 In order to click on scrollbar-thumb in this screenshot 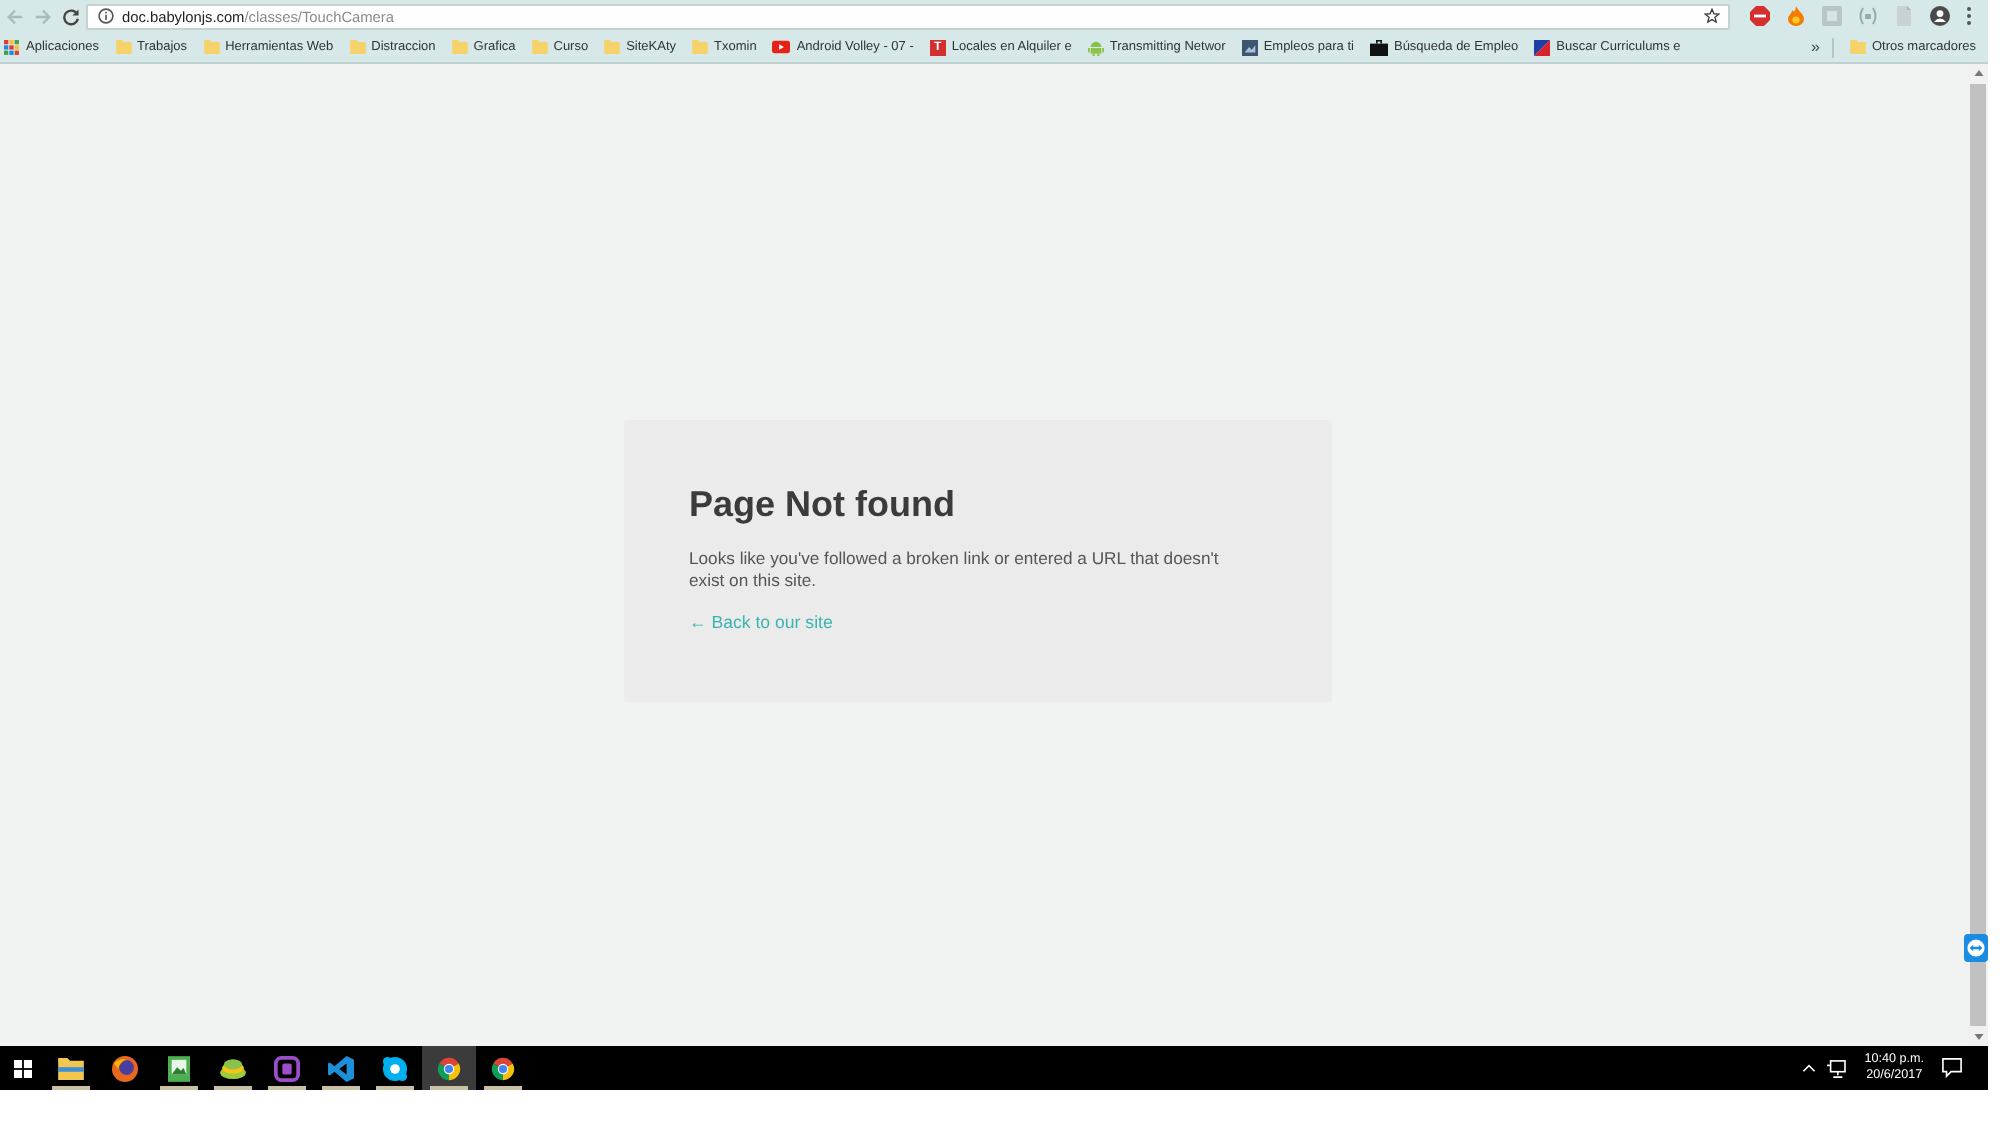, I will do `click(1978, 555)`.